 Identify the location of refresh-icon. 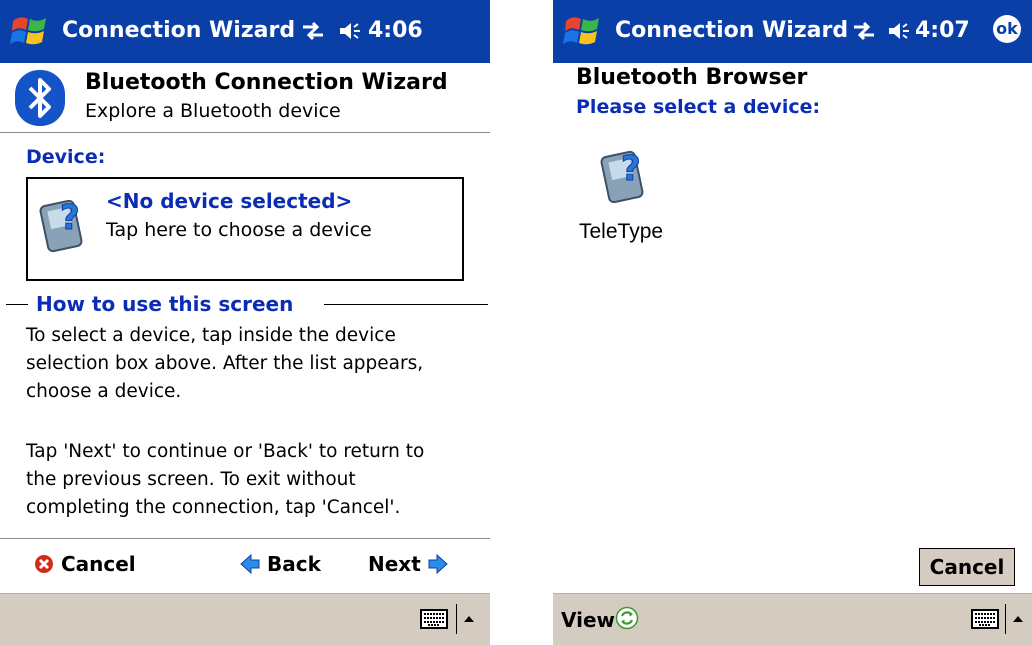
(627, 618).